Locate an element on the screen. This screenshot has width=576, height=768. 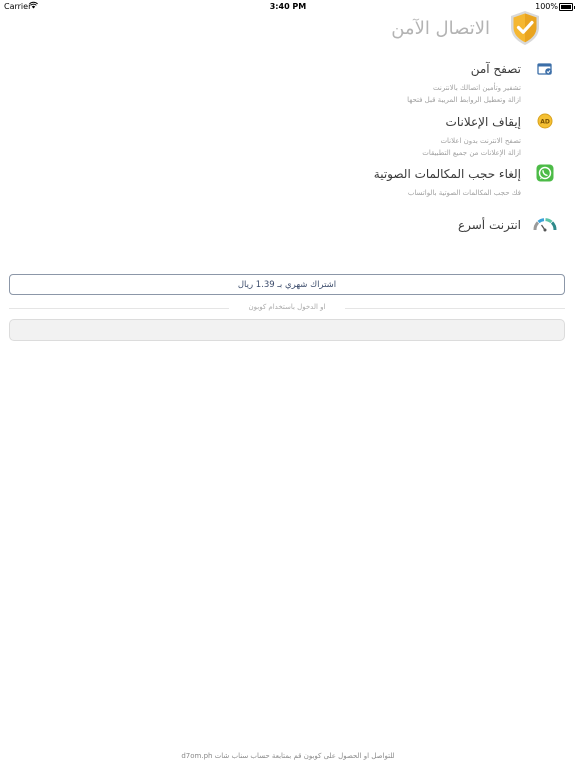
feature-title: انترنت أسرع is located at coordinates (489, 225).